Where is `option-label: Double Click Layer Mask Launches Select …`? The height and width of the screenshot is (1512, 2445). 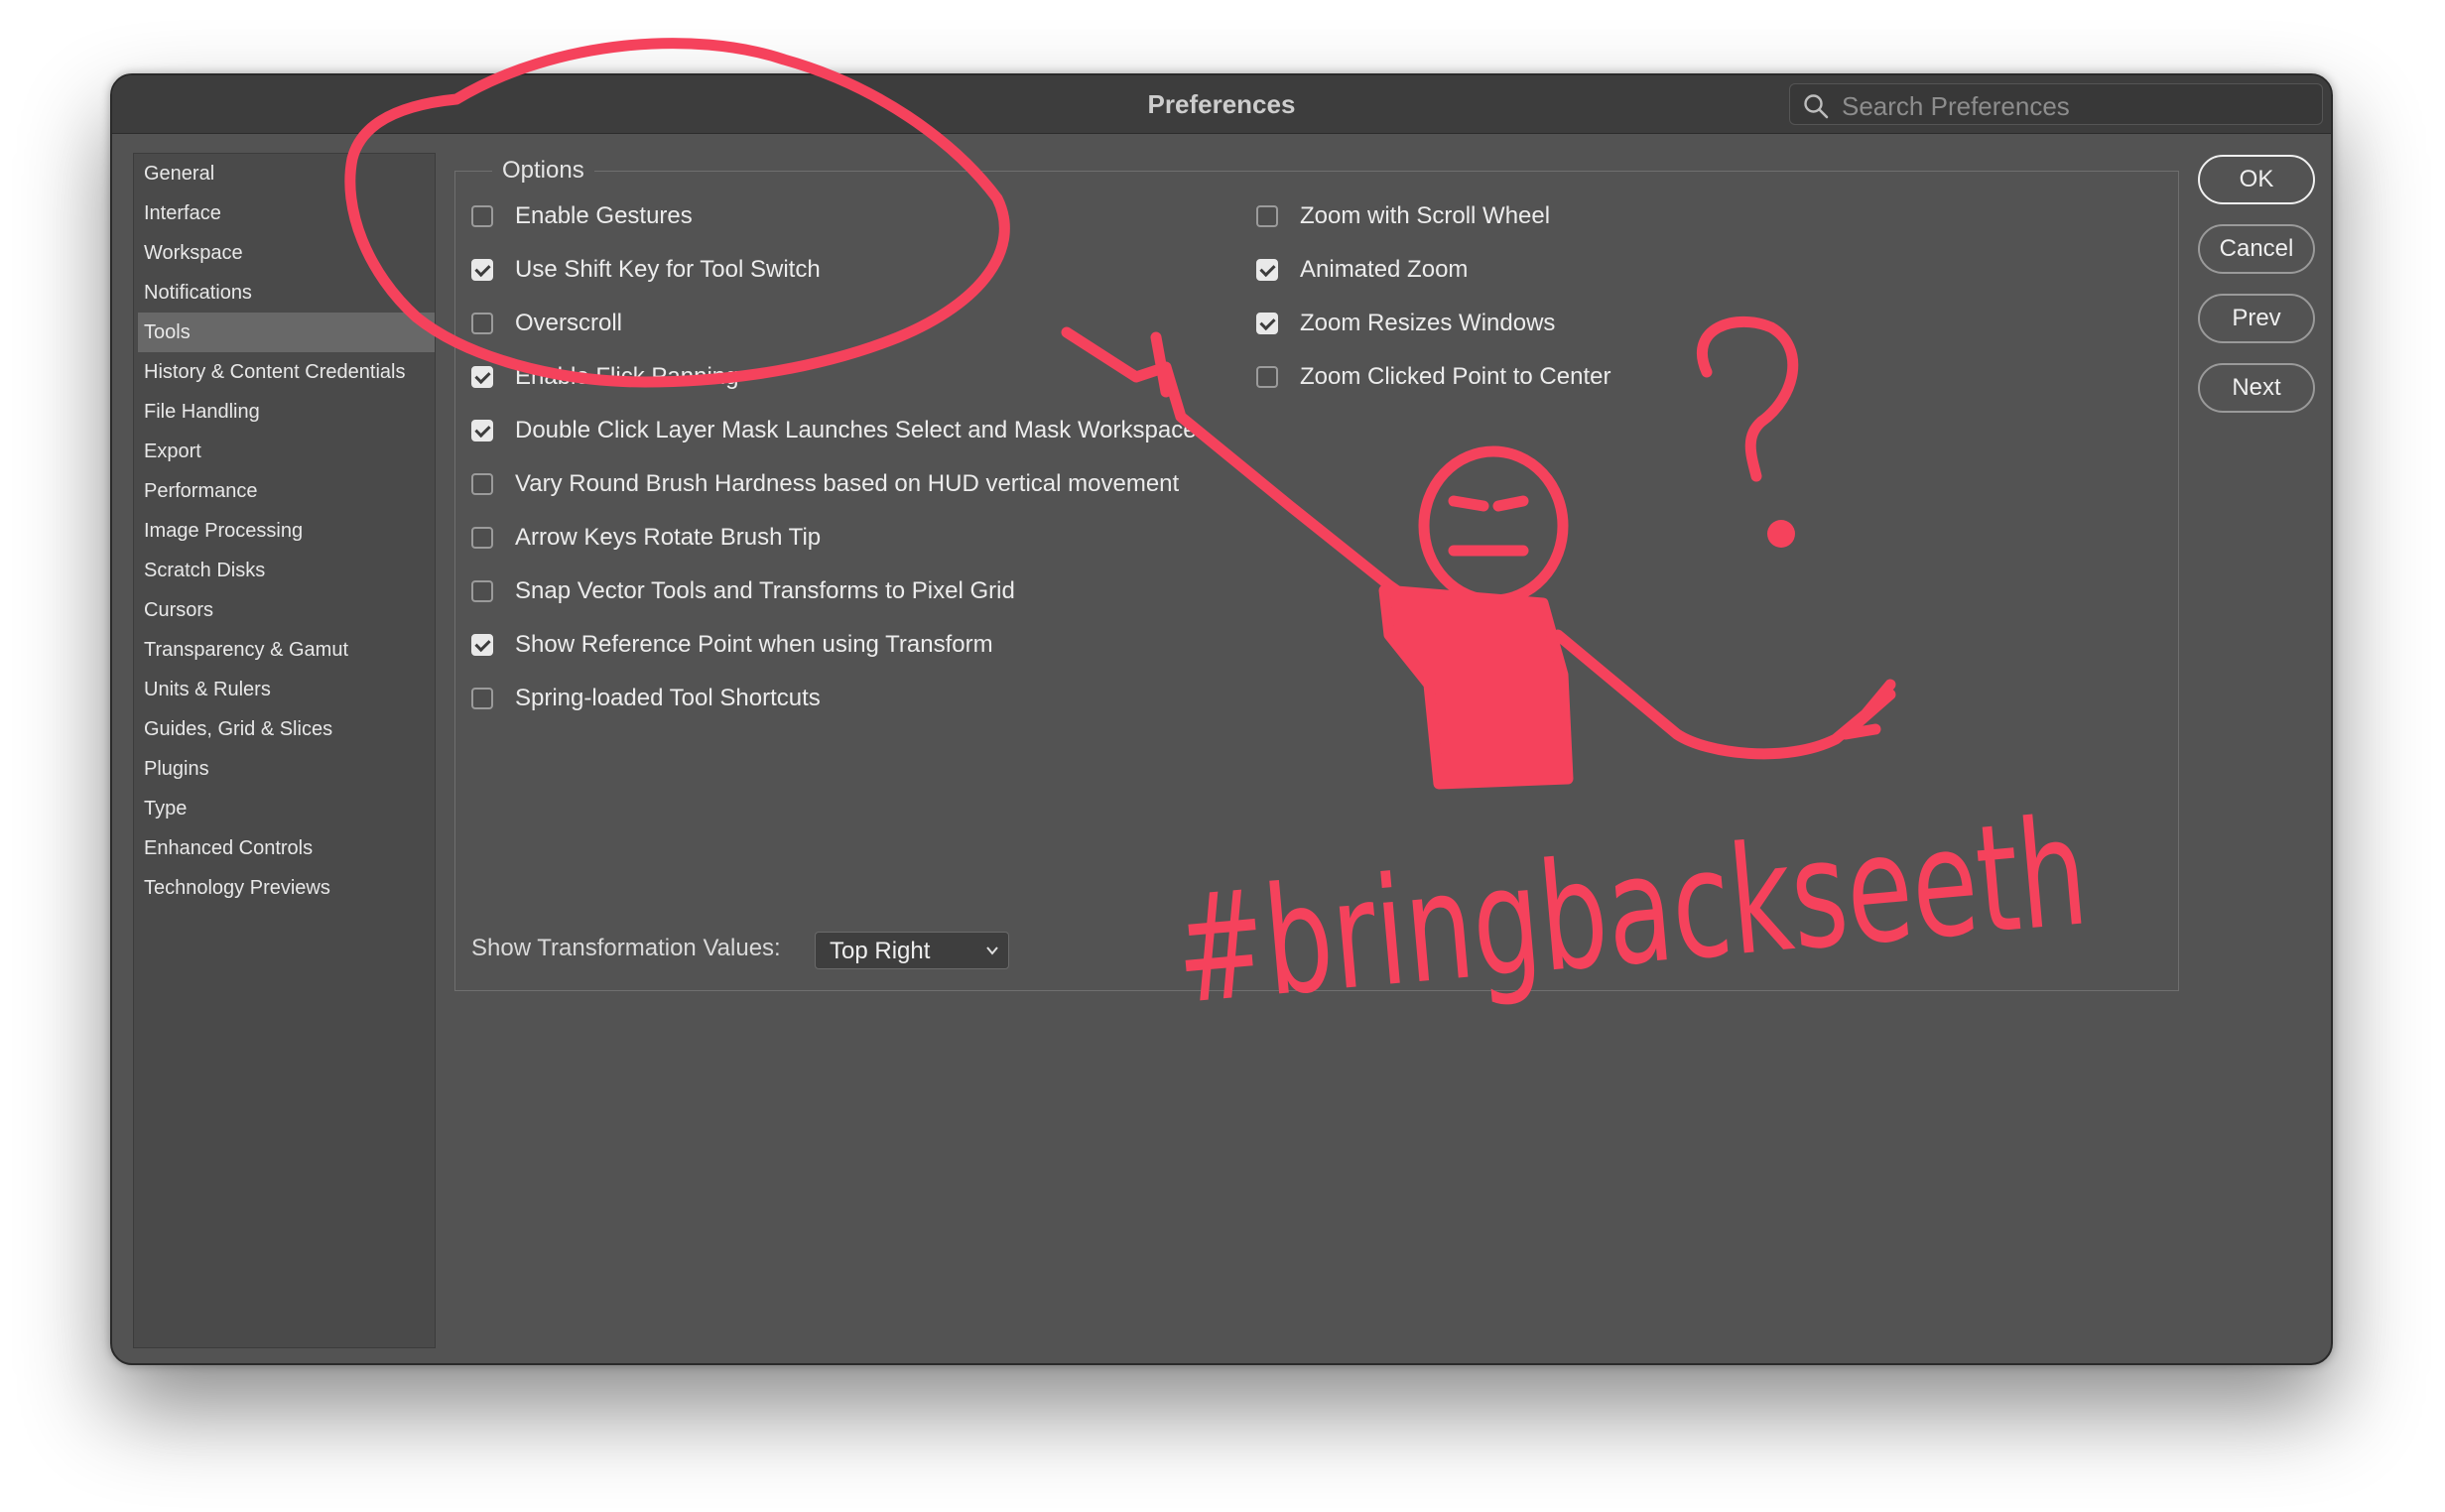
option-label: Double Click Layer Mask Launches Select … is located at coordinates (856, 430).